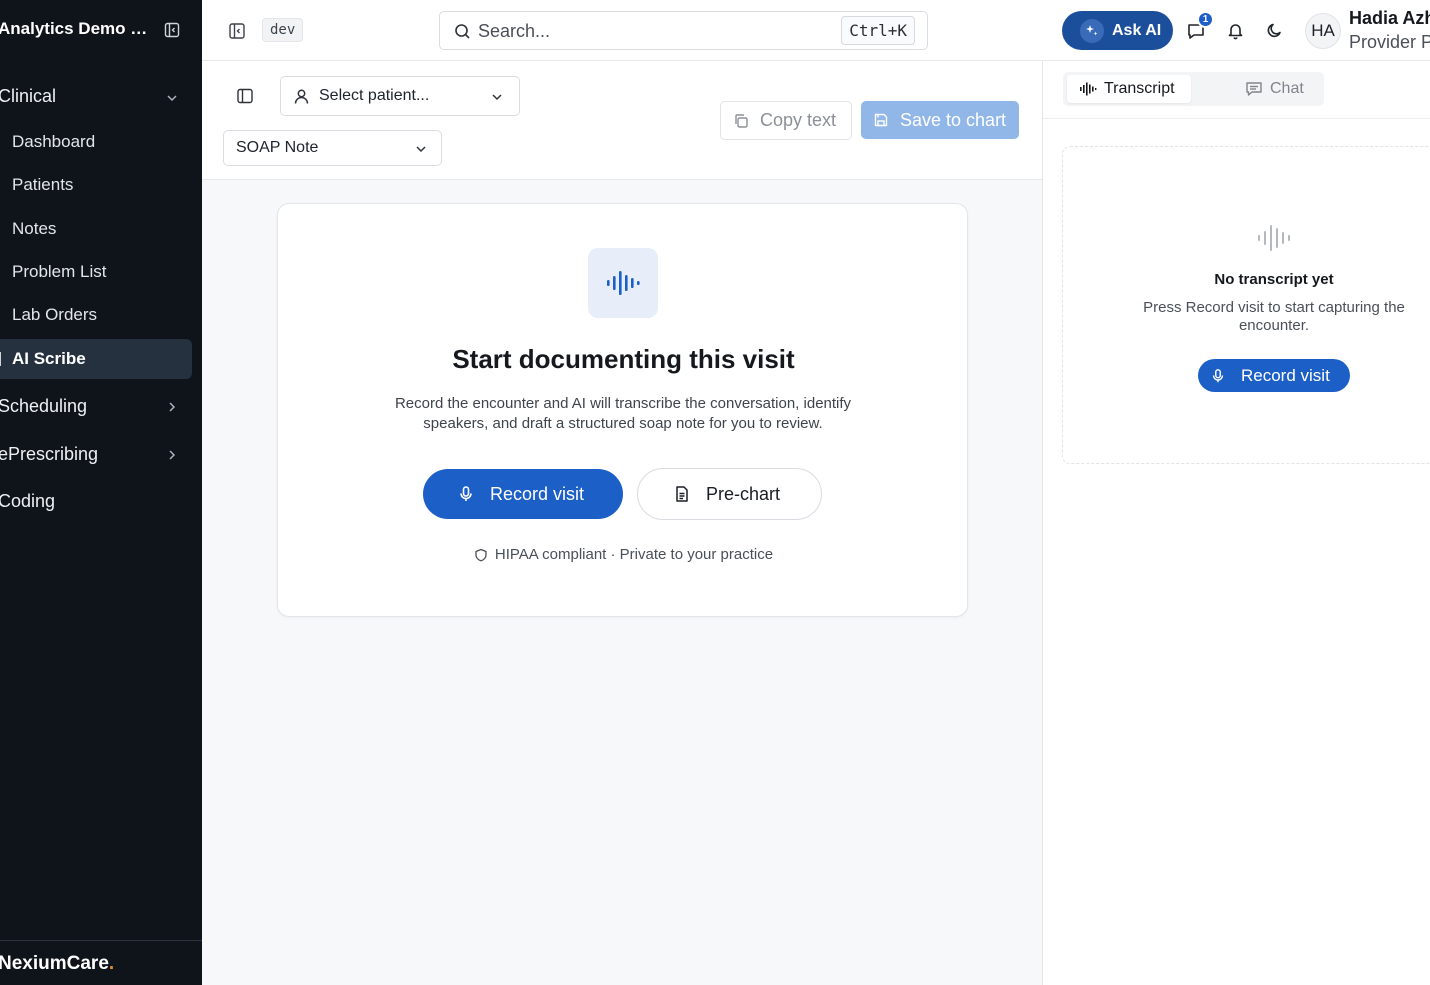  Describe the element at coordinates (1205, 19) in the screenshot. I see `notification-count-badge: 1` at that location.